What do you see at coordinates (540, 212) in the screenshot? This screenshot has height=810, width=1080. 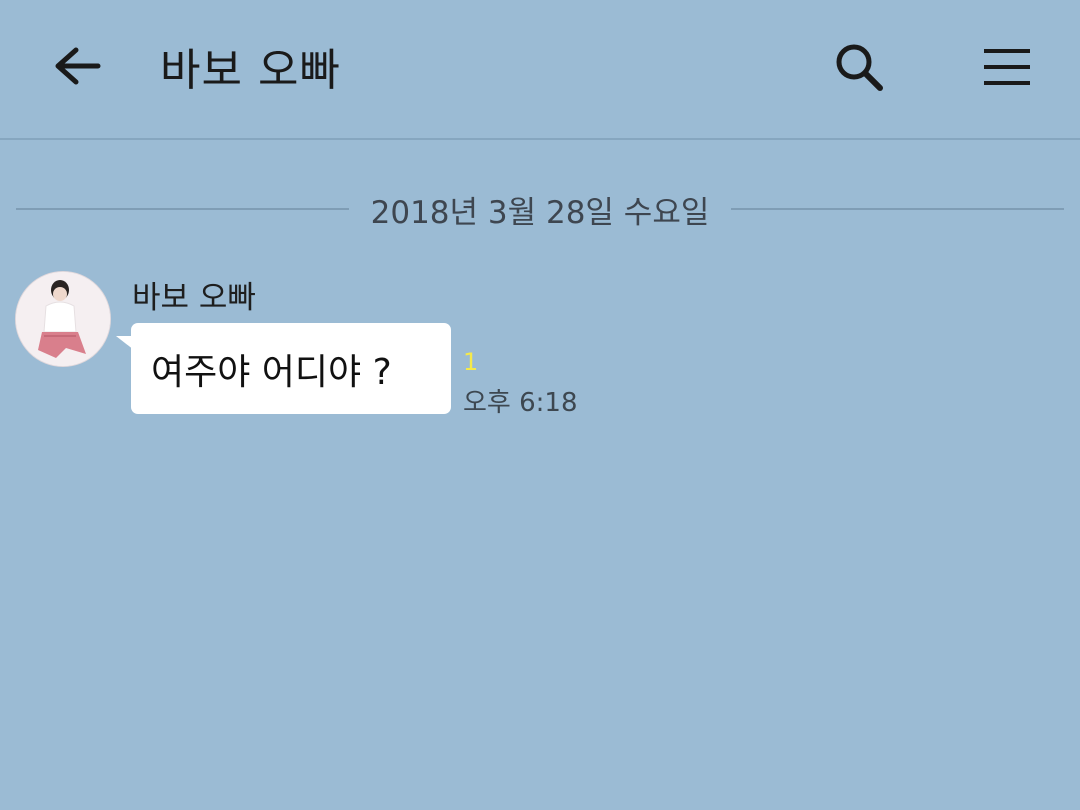 I see `date-label: 2018년 3월 28일 수요일` at bounding box center [540, 212].